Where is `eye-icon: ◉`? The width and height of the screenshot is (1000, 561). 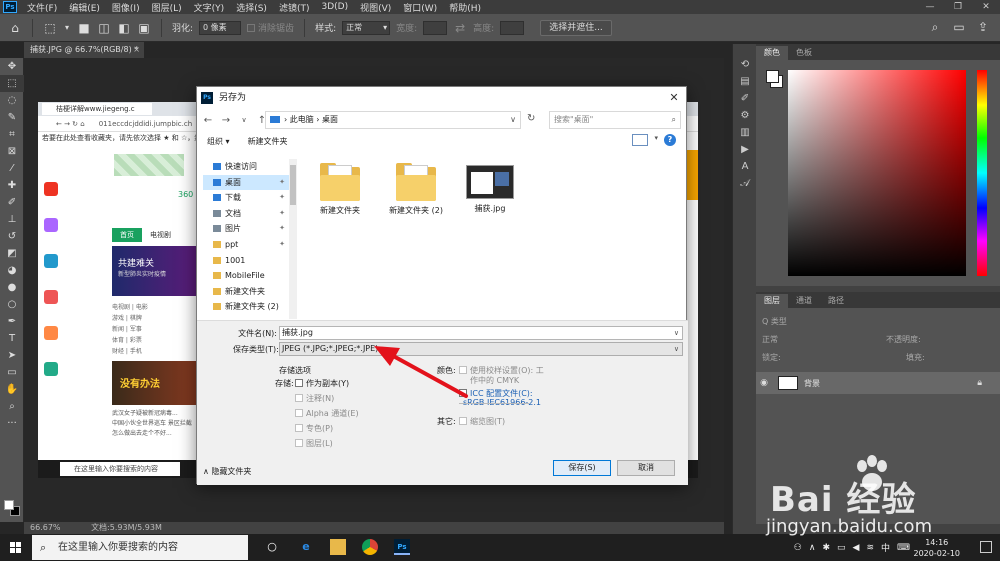 eye-icon: ◉ is located at coordinates (764, 383).